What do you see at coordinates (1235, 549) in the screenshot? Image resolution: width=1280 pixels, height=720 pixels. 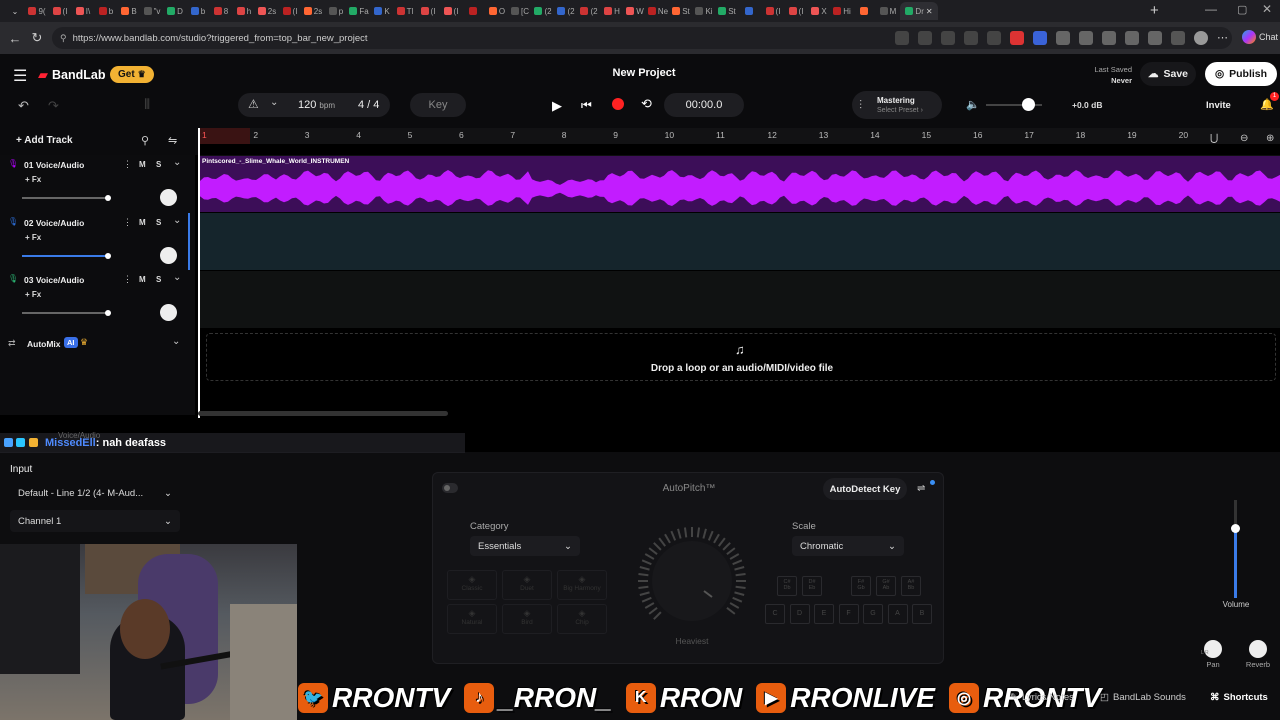 I see `volume-fader` at bounding box center [1235, 549].